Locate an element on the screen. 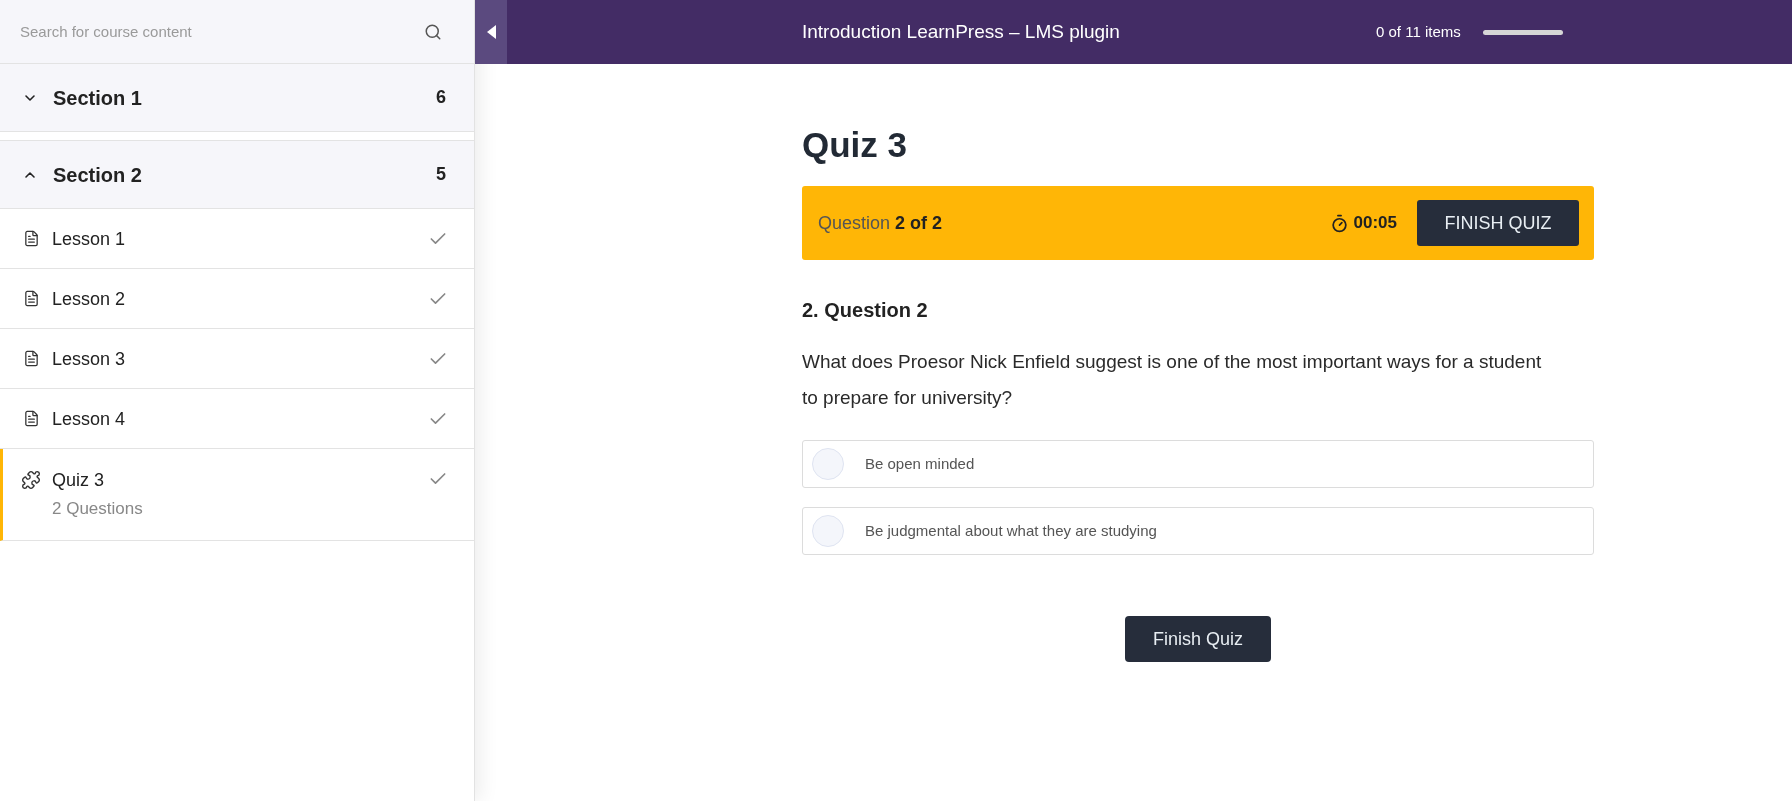 The image size is (1792, 801). finish-quiz-button: Finish Quiz is located at coordinates (1198, 639).